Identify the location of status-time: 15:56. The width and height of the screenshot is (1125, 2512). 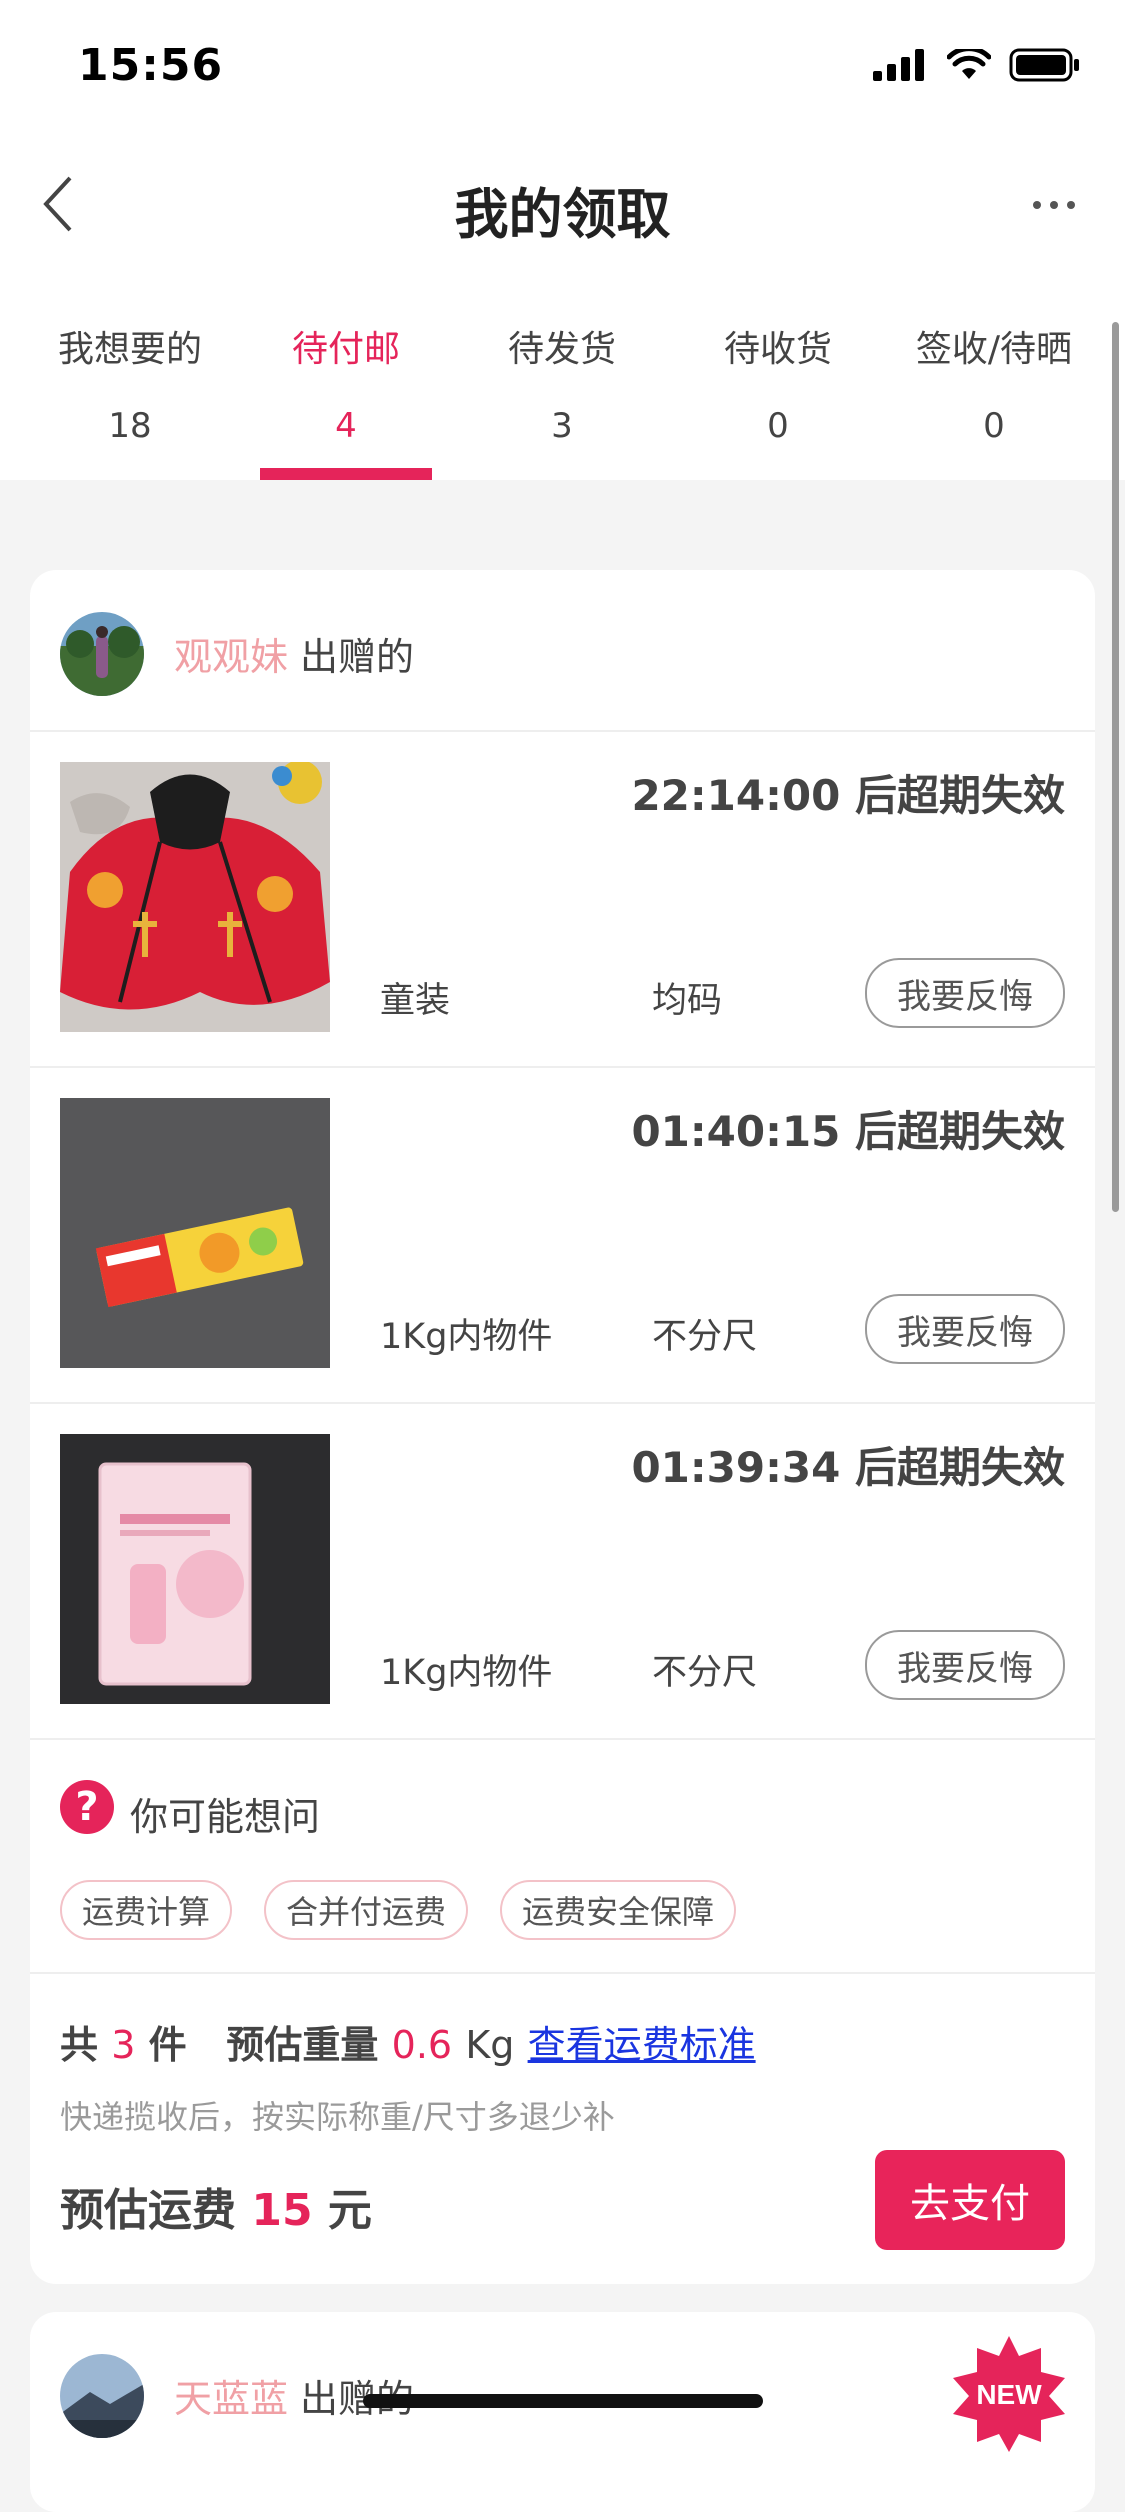
(151, 65).